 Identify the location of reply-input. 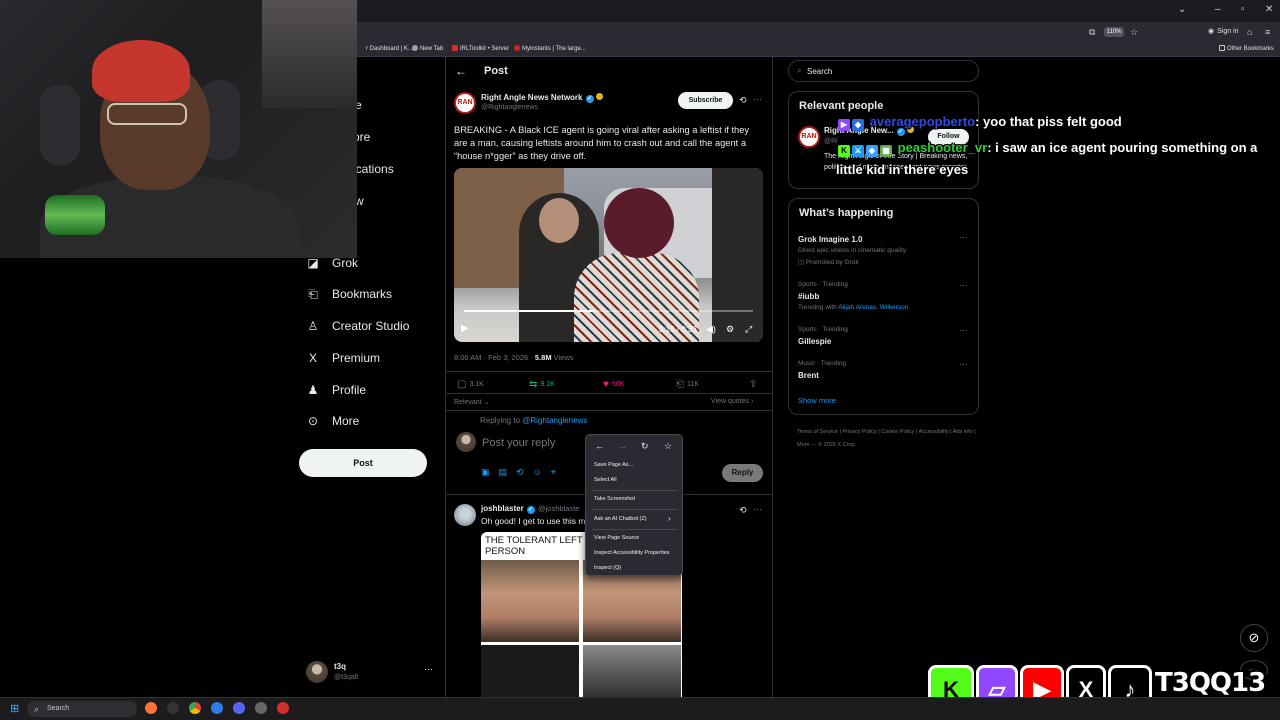
(532, 443).